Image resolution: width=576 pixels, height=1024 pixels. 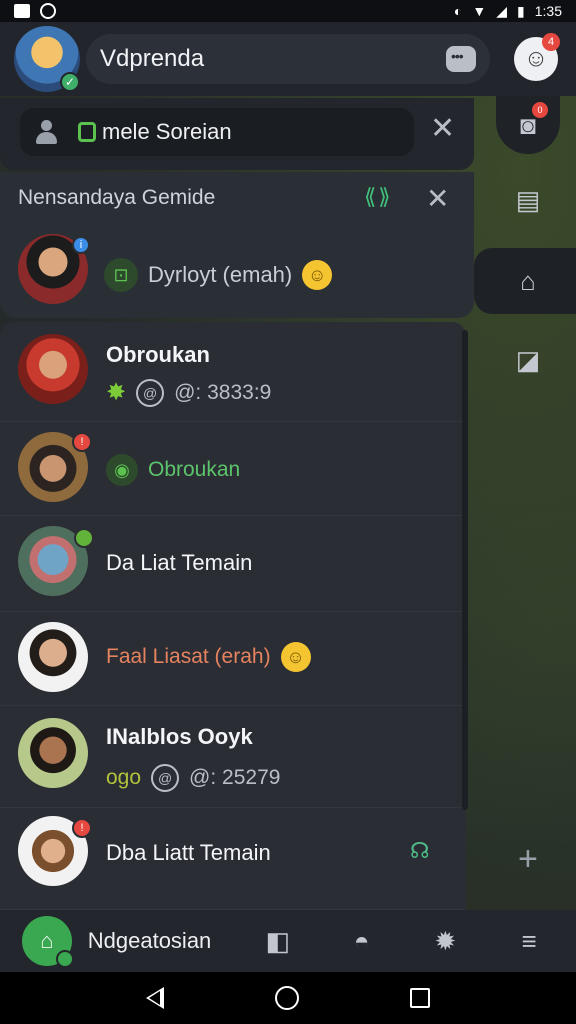 I want to click on notification-icon, so click(x=22, y=11).